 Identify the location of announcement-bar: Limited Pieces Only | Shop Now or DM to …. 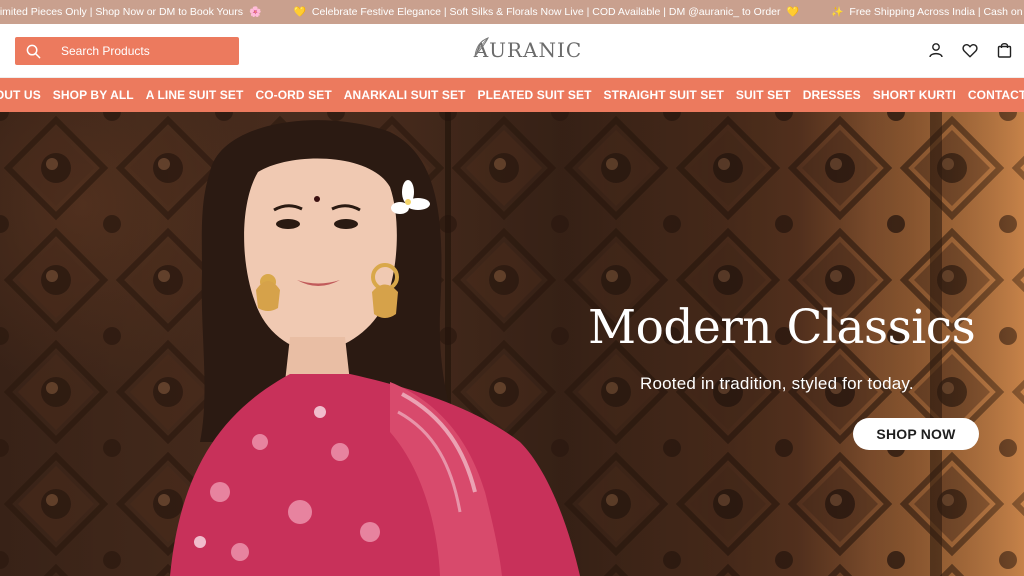
(512, 12).